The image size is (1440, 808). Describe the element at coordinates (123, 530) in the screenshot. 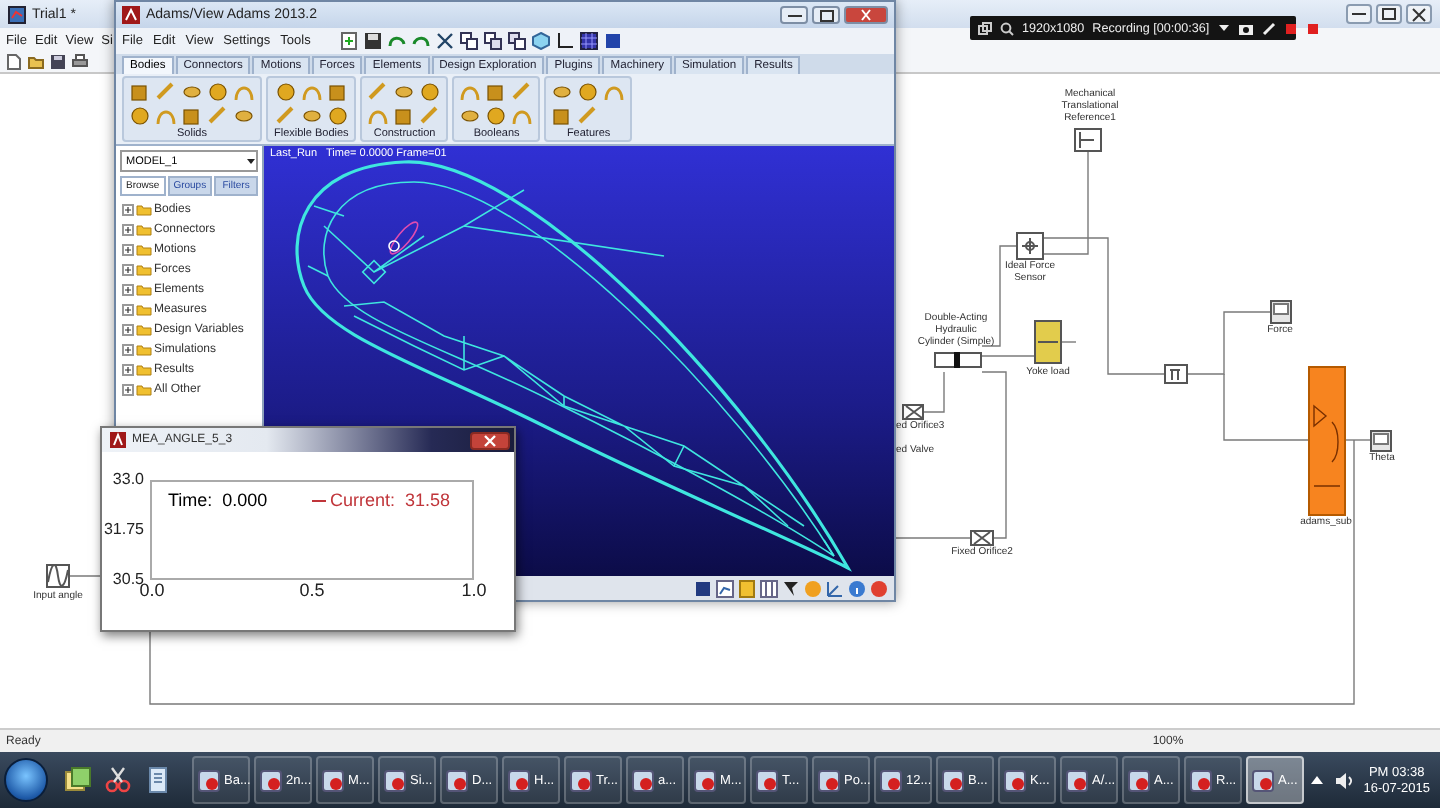

I see `y-tick-label: 31.75` at that location.